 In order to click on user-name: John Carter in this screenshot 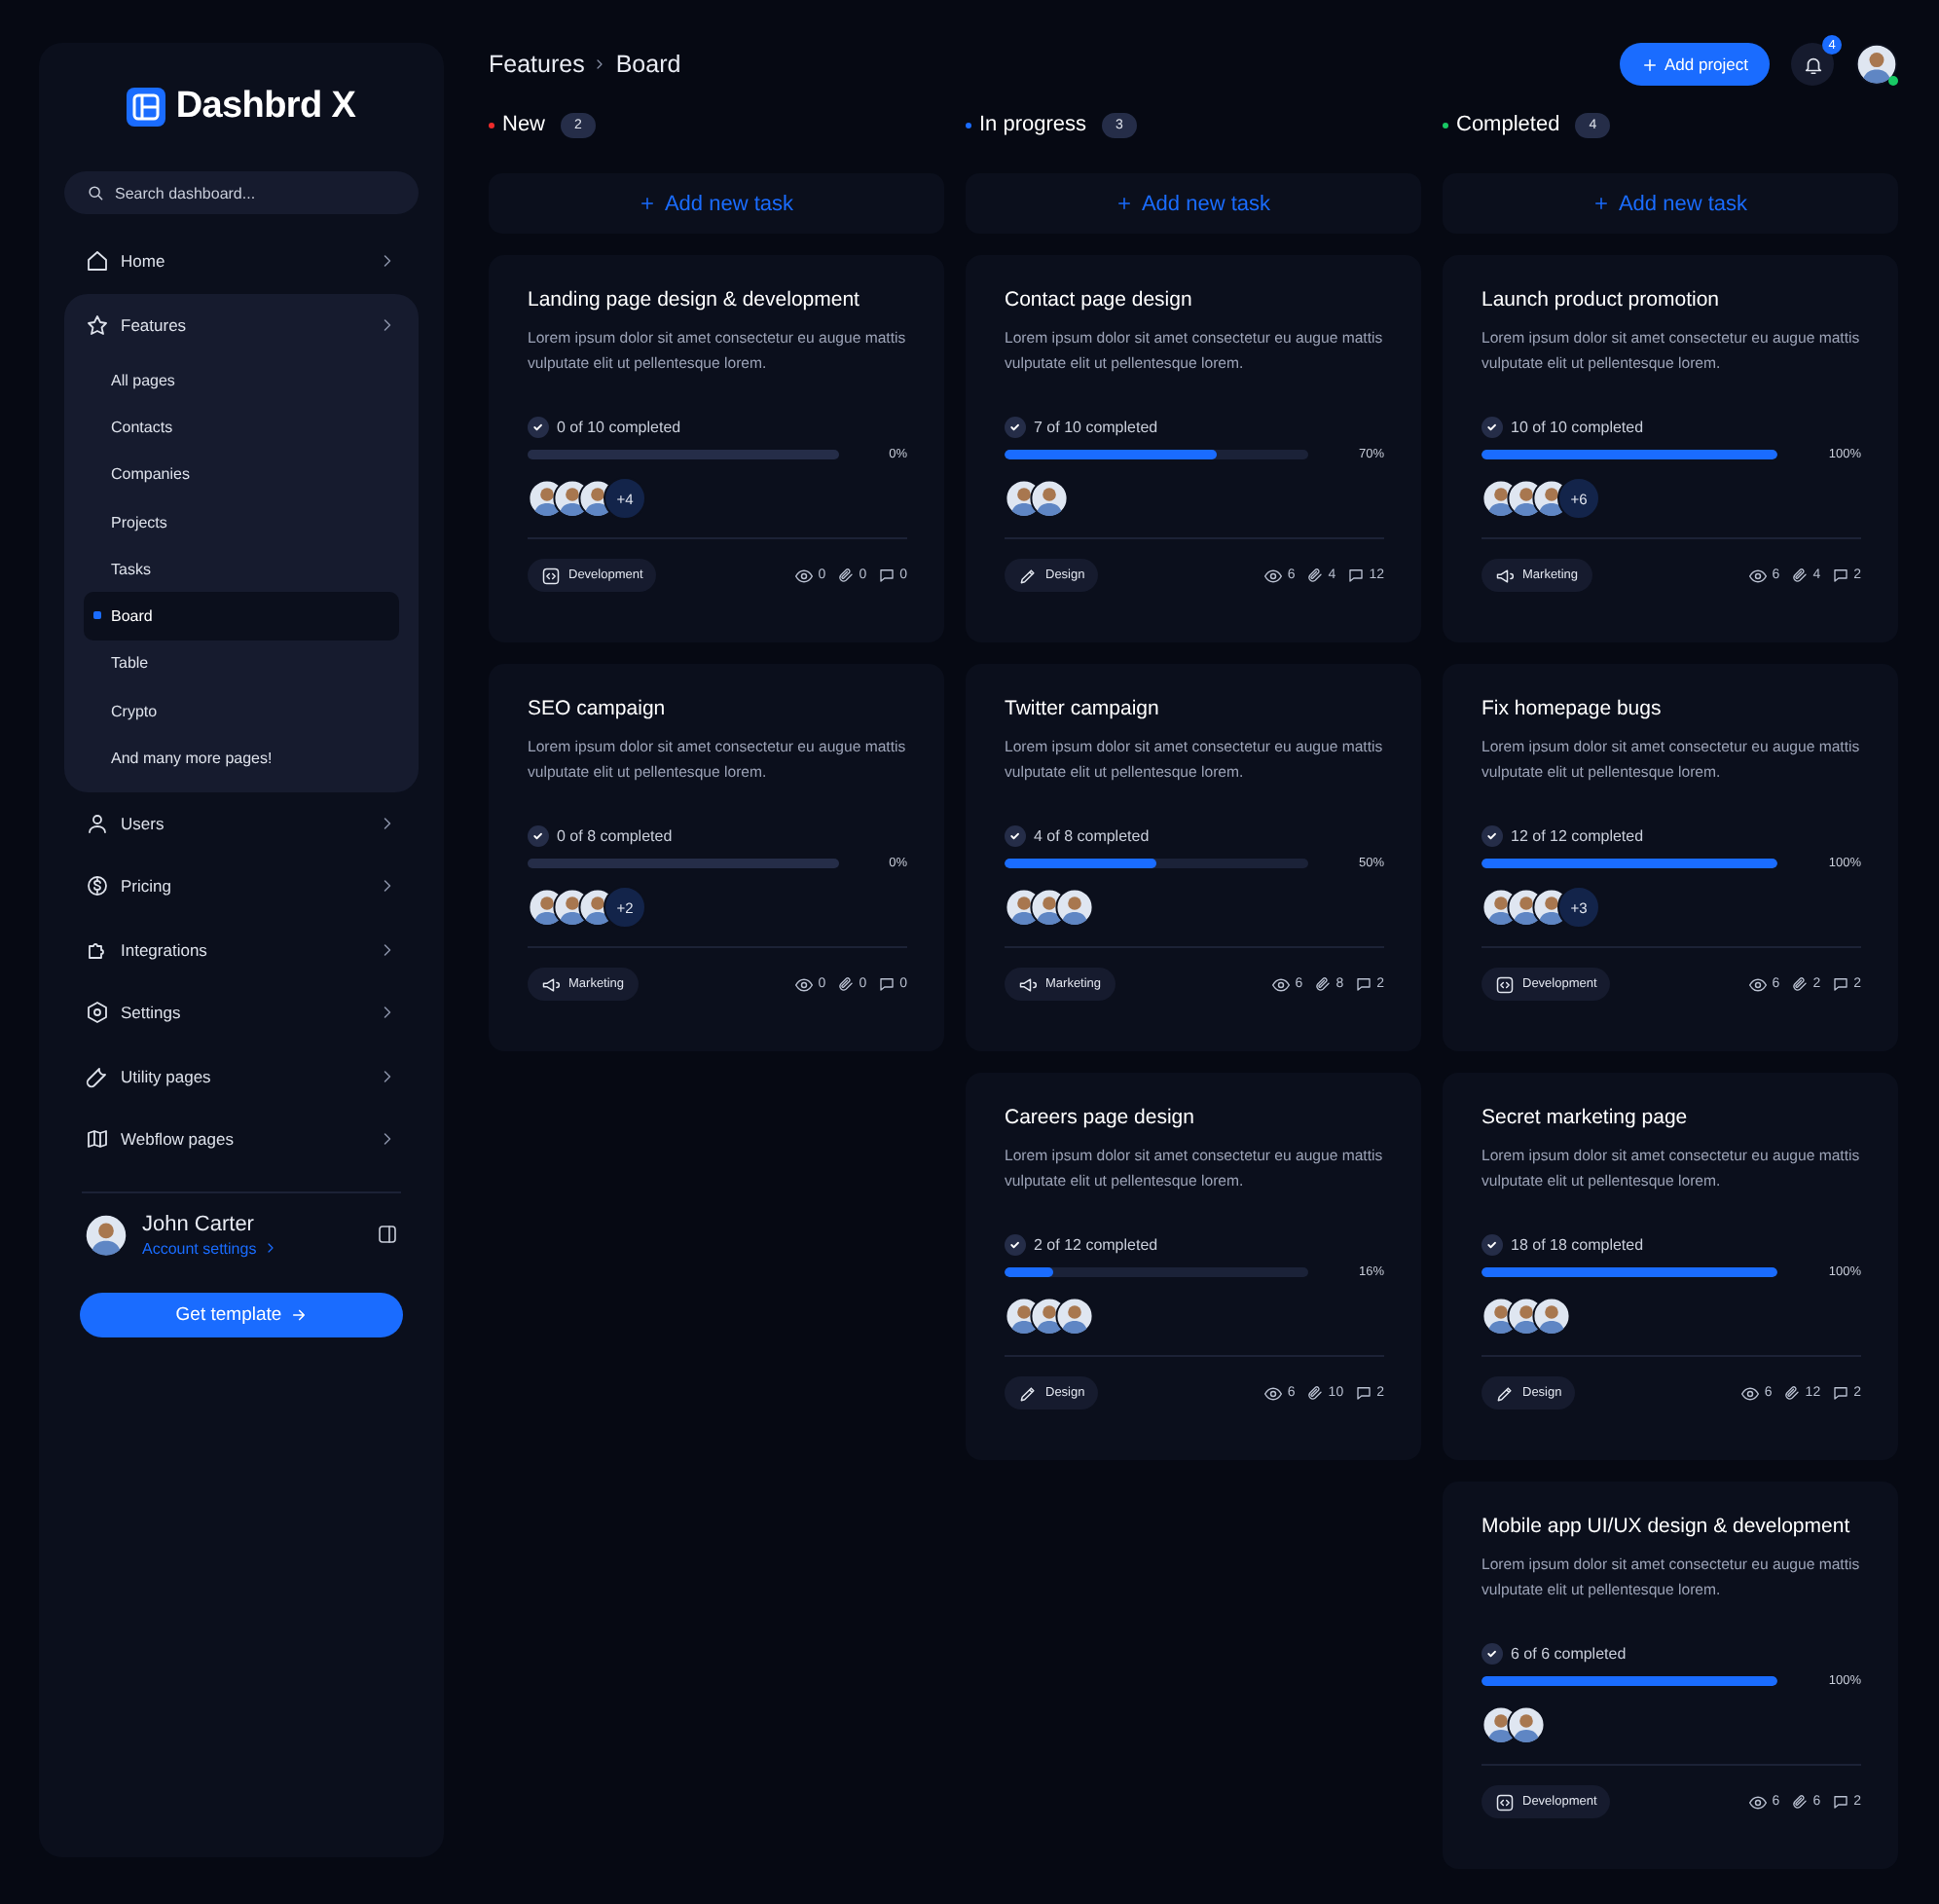, I will do `click(199, 1224)`.